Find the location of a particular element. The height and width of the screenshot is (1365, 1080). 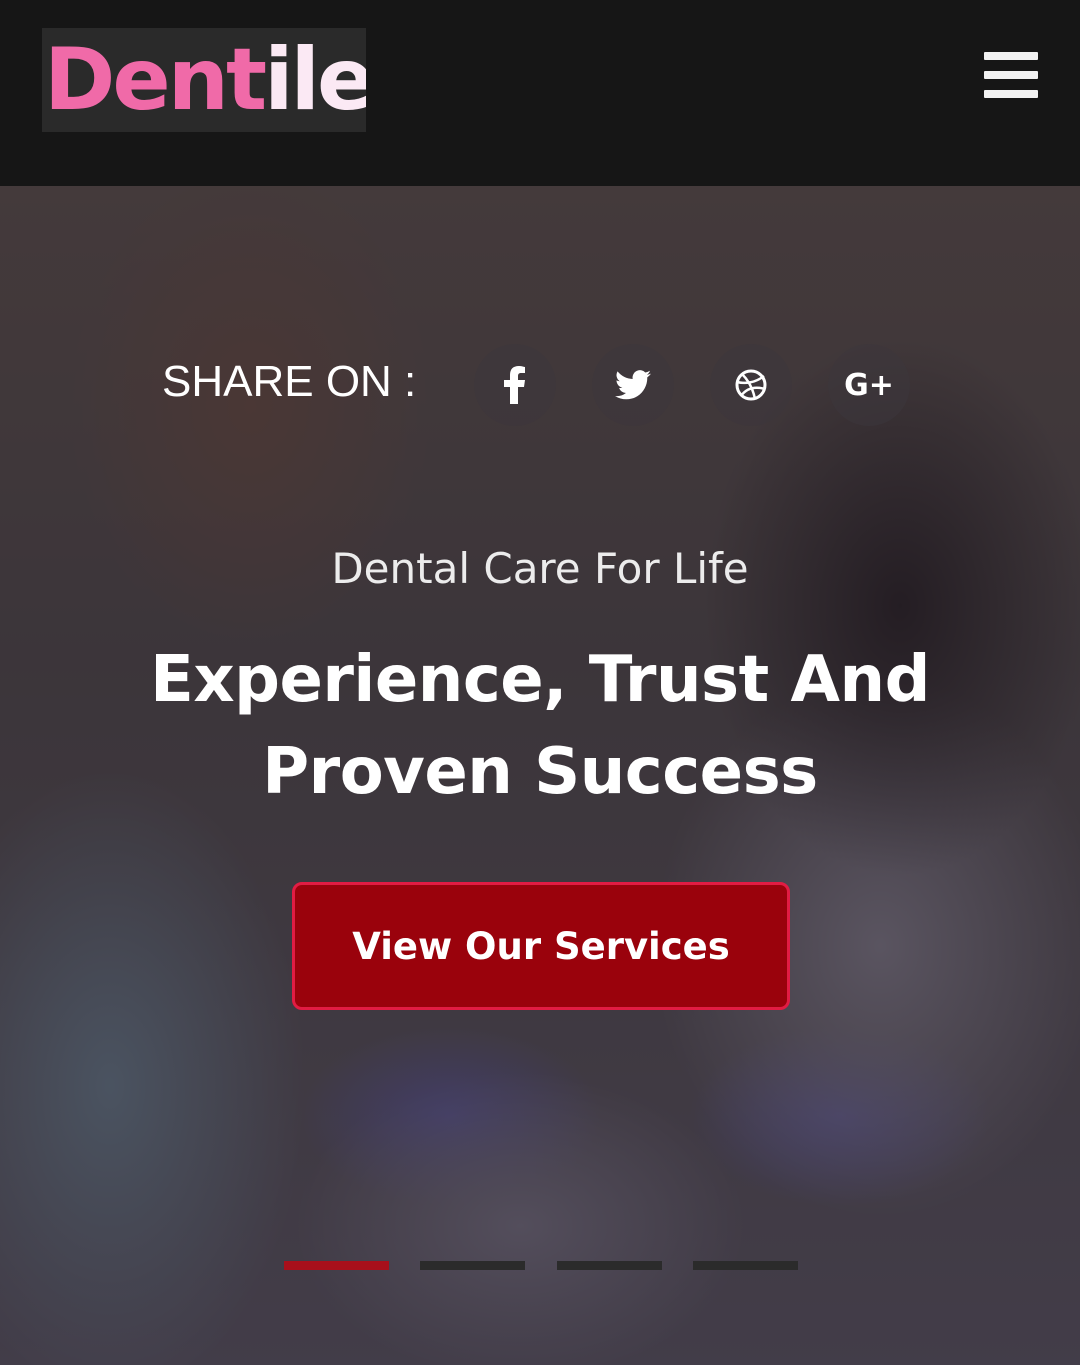

site-logo: Dentile is located at coordinates (204, 80).